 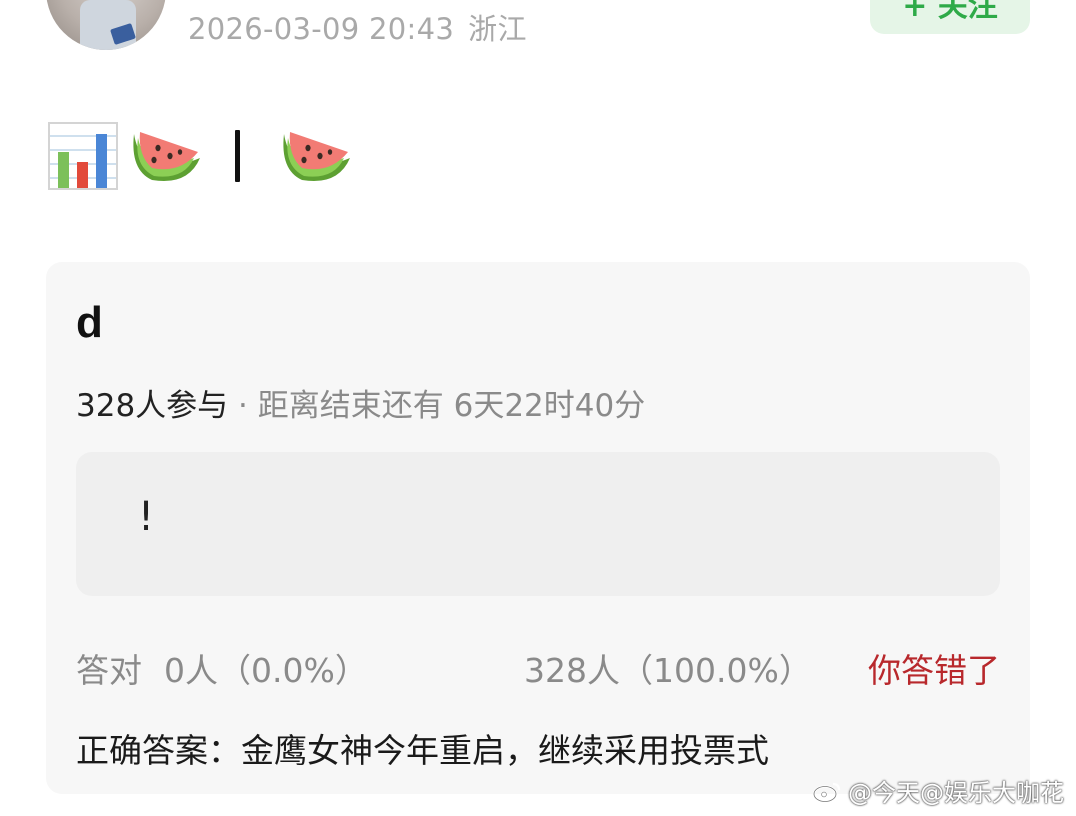 I want to click on watermark-text: @今天@娱乐大咖花, so click(x=956, y=793).